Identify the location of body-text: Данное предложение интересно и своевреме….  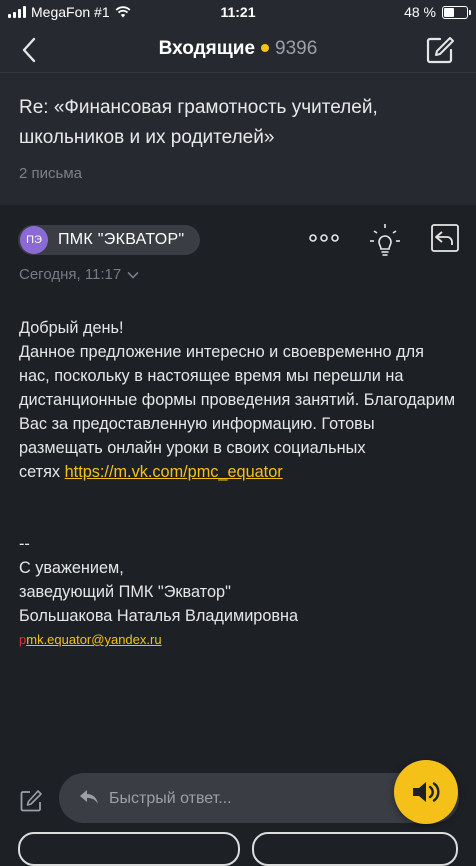
(237, 400).